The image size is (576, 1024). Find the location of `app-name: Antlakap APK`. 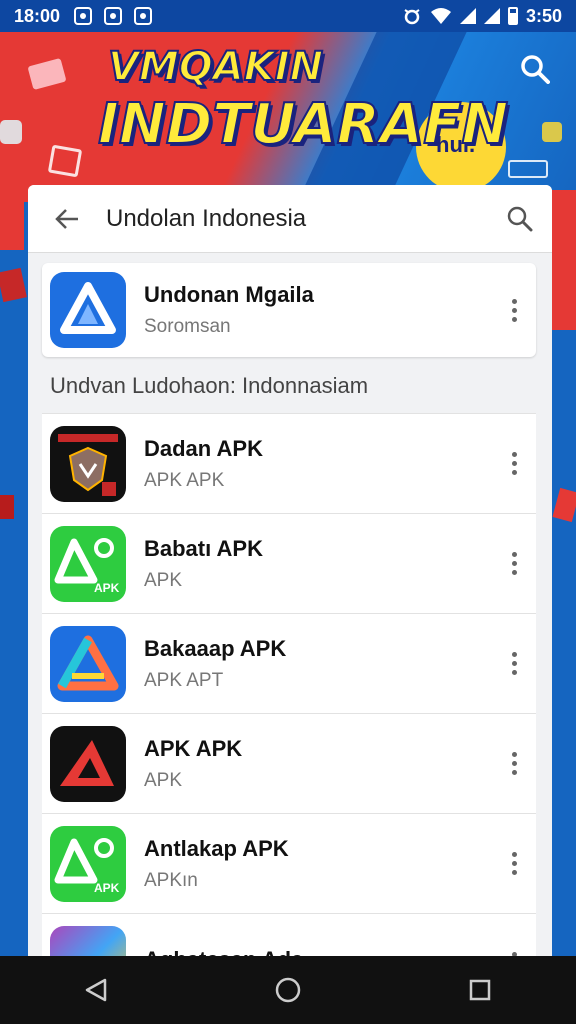

app-name: Antlakap APK is located at coordinates (216, 848).